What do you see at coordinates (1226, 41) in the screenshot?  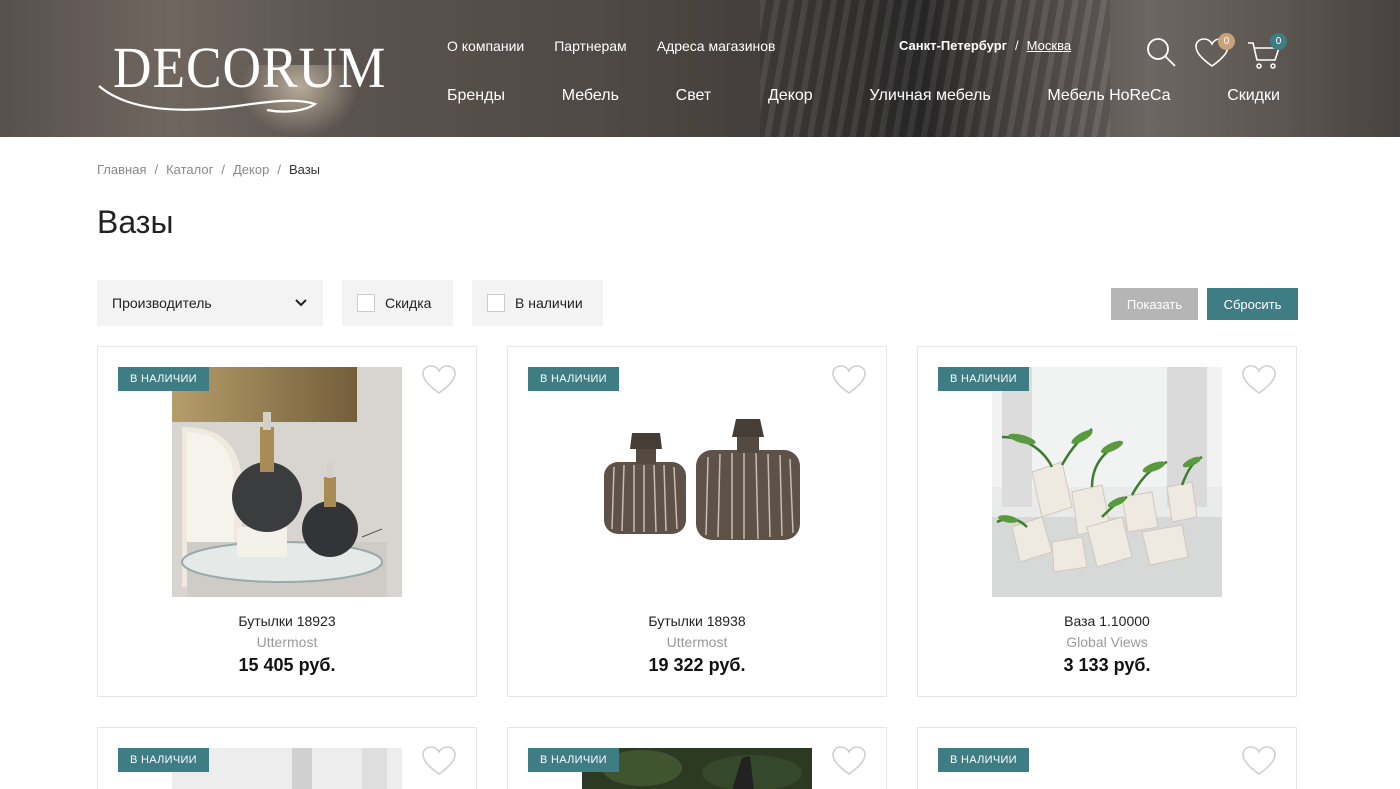 I see `favorites-count: 0` at bounding box center [1226, 41].